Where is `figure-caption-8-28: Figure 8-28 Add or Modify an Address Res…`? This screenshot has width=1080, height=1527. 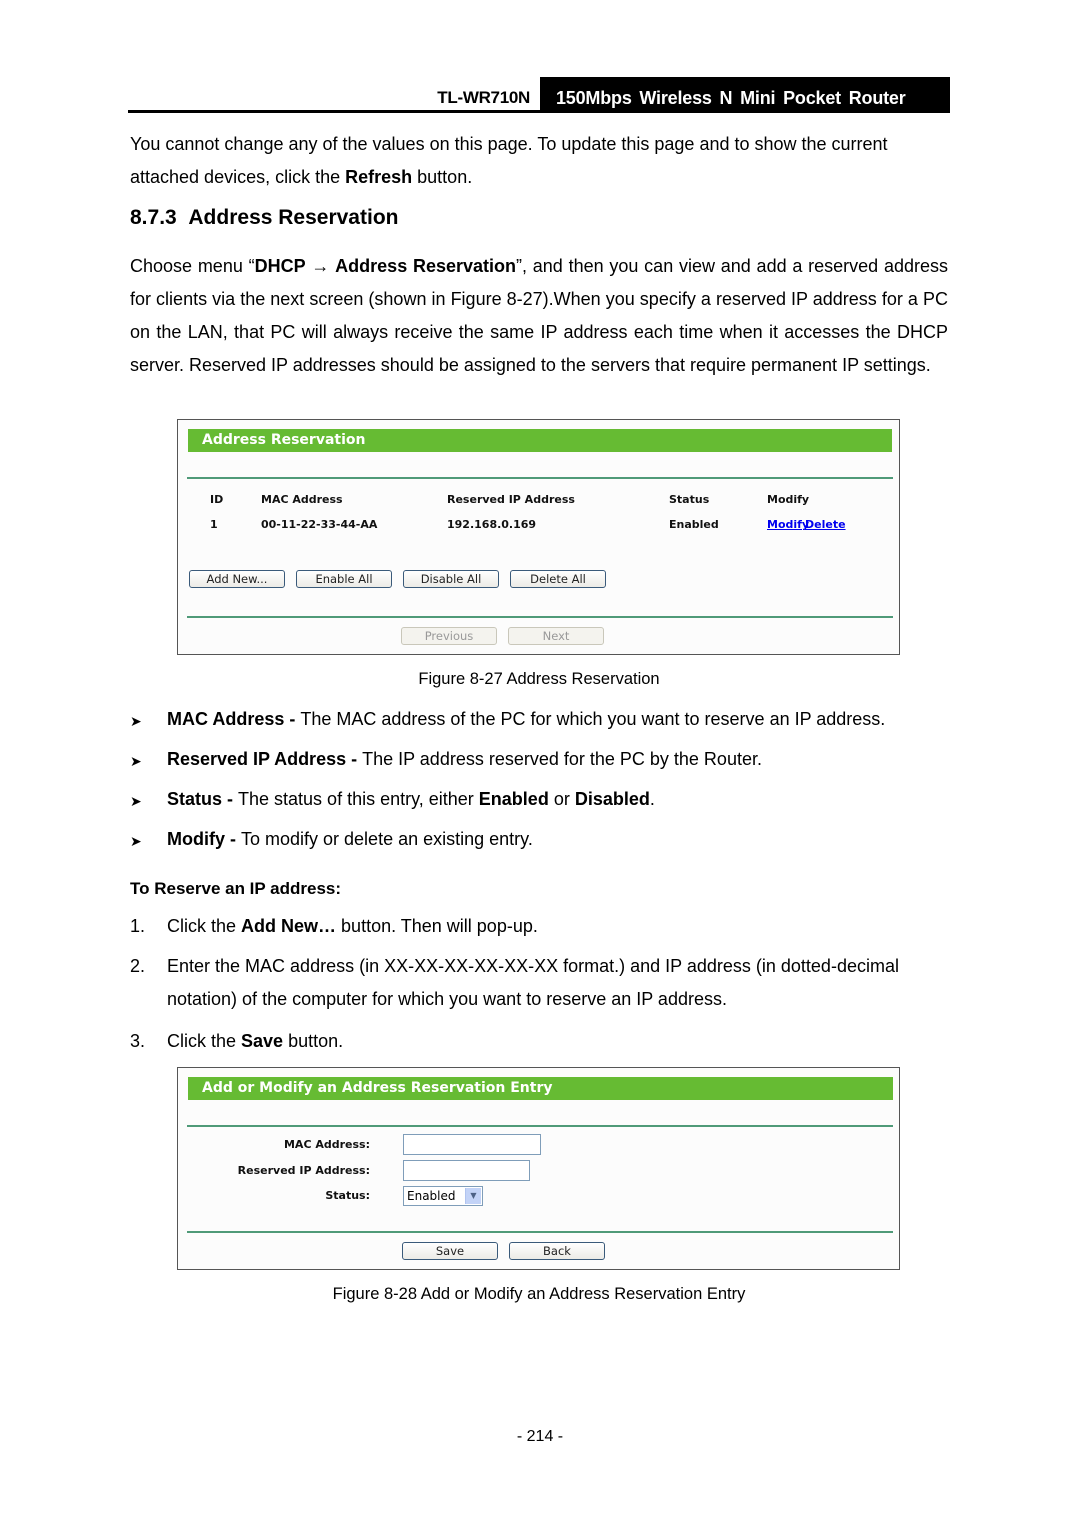 figure-caption-8-28: Figure 8-28 Add or Modify an Address Res… is located at coordinates (539, 1294).